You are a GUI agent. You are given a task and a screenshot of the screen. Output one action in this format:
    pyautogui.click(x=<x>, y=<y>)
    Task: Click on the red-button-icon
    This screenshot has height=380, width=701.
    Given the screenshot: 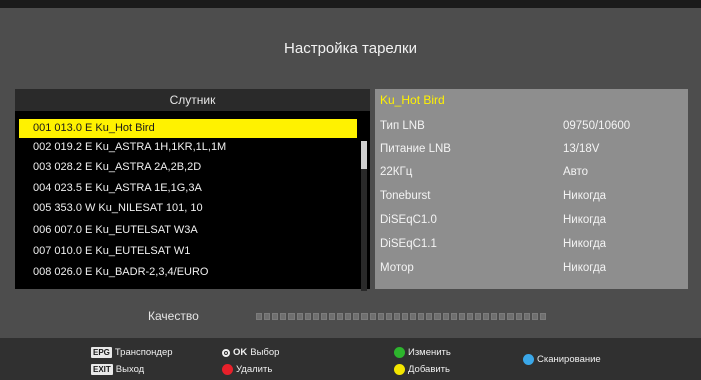 What is the action you would take?
    pyautogui.click(x=227, y=369)
    